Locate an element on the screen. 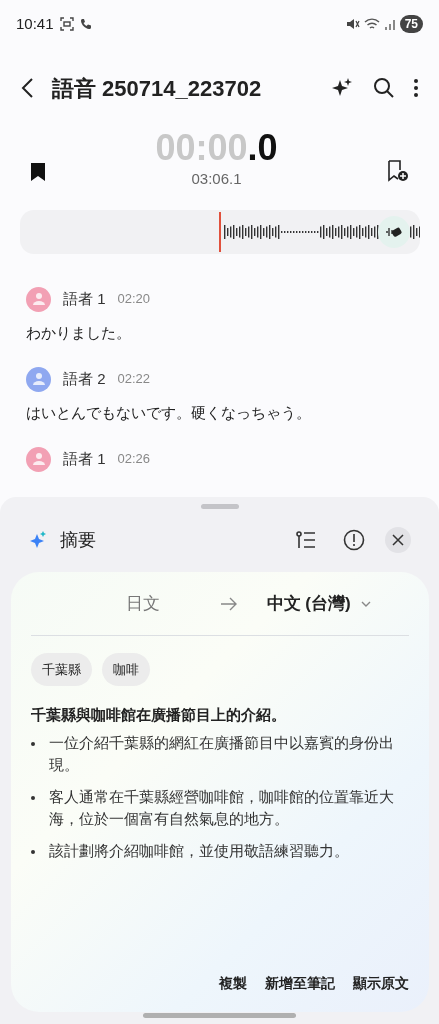 The width and height of the screenshot is (439, 1024). add-bookmark-icon is located at coordinates (398, 171).